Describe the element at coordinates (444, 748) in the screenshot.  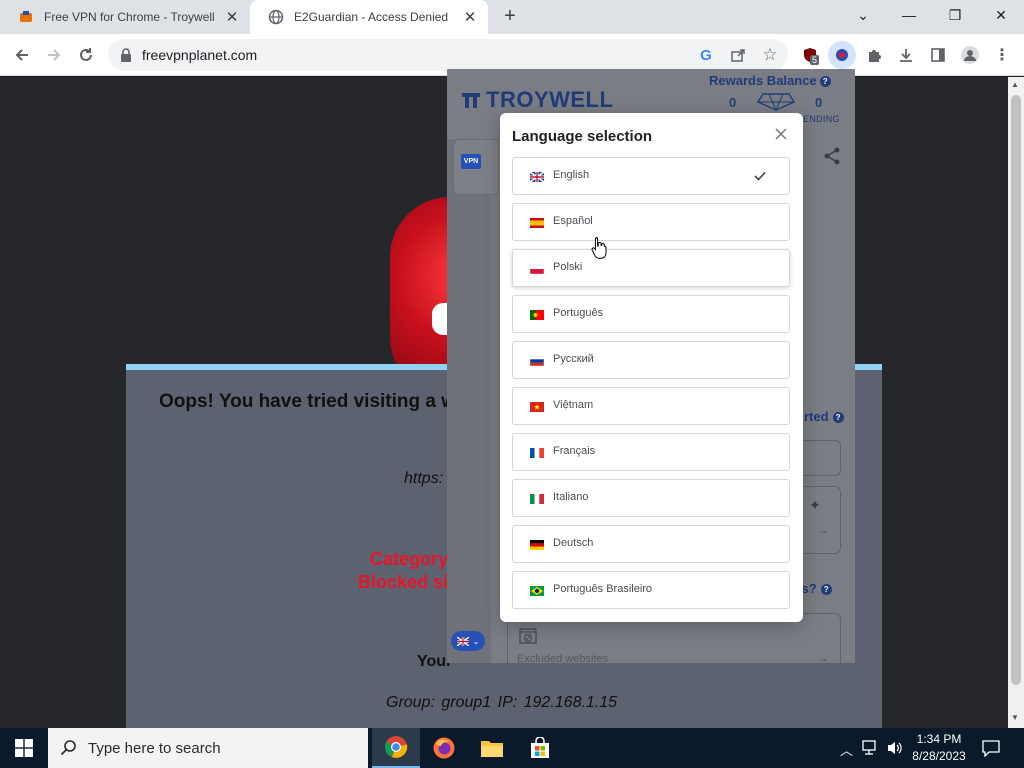
I see `taskbar-firefox` at that location.